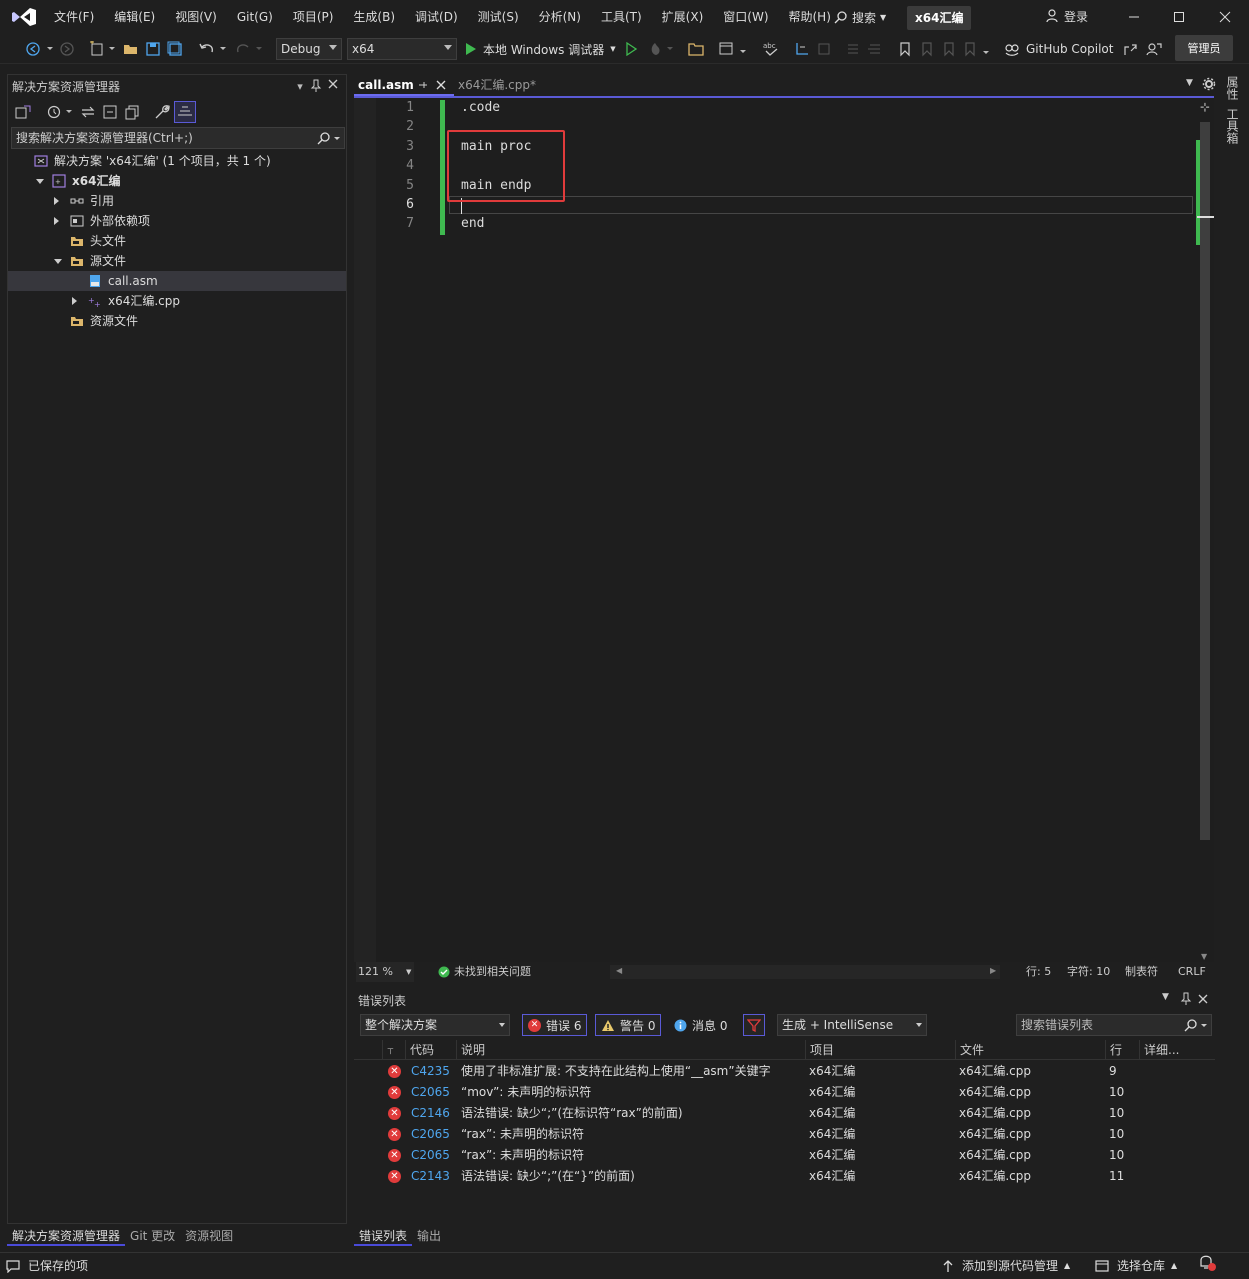  Describe the element at coordinates (435, 1025) in the screenshot. I see `error-scope-select: 整个解决方案` at that location.